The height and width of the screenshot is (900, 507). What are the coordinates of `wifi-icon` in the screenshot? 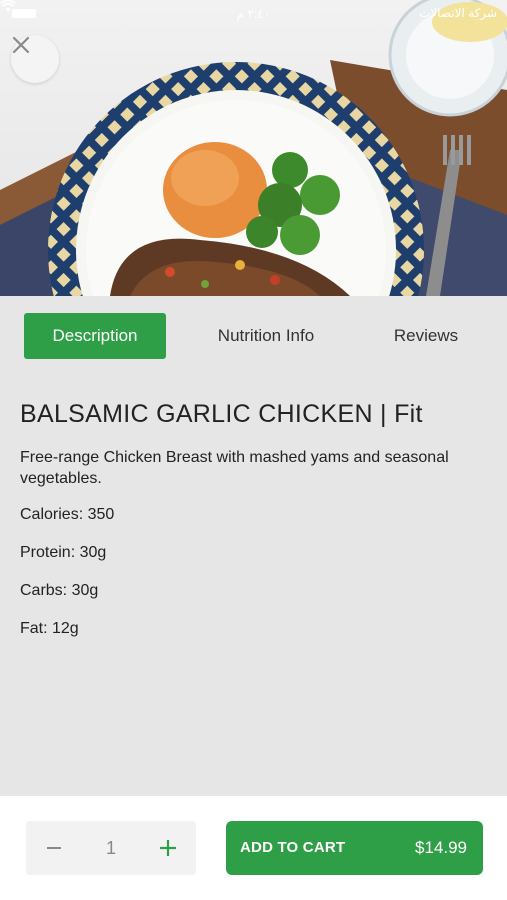 It's located at (8, 6).